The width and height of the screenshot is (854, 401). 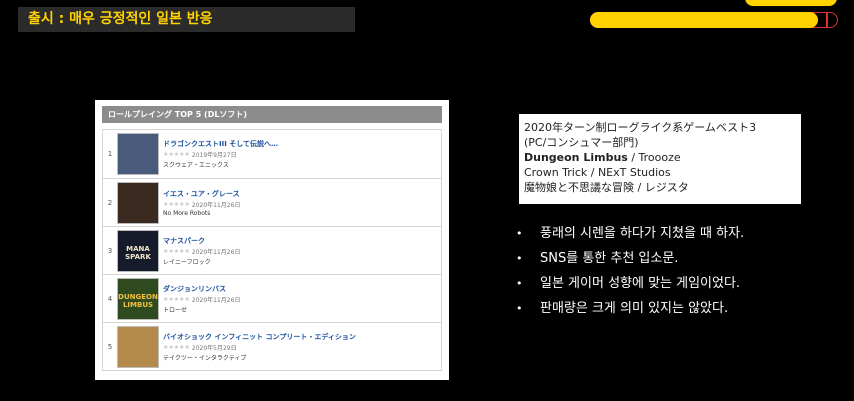 I want to click on award-winner-1-developer: / Troooze, so click(x=654, y=157).